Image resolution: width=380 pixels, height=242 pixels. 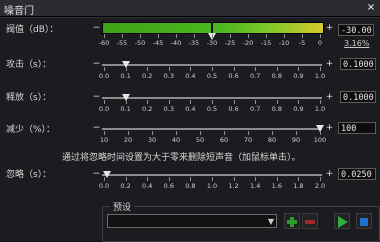 What do you see at coordinates (248, 43) in the screenshot?
I see `threshold-tick-label: -20` at bounding box center [248, 43].